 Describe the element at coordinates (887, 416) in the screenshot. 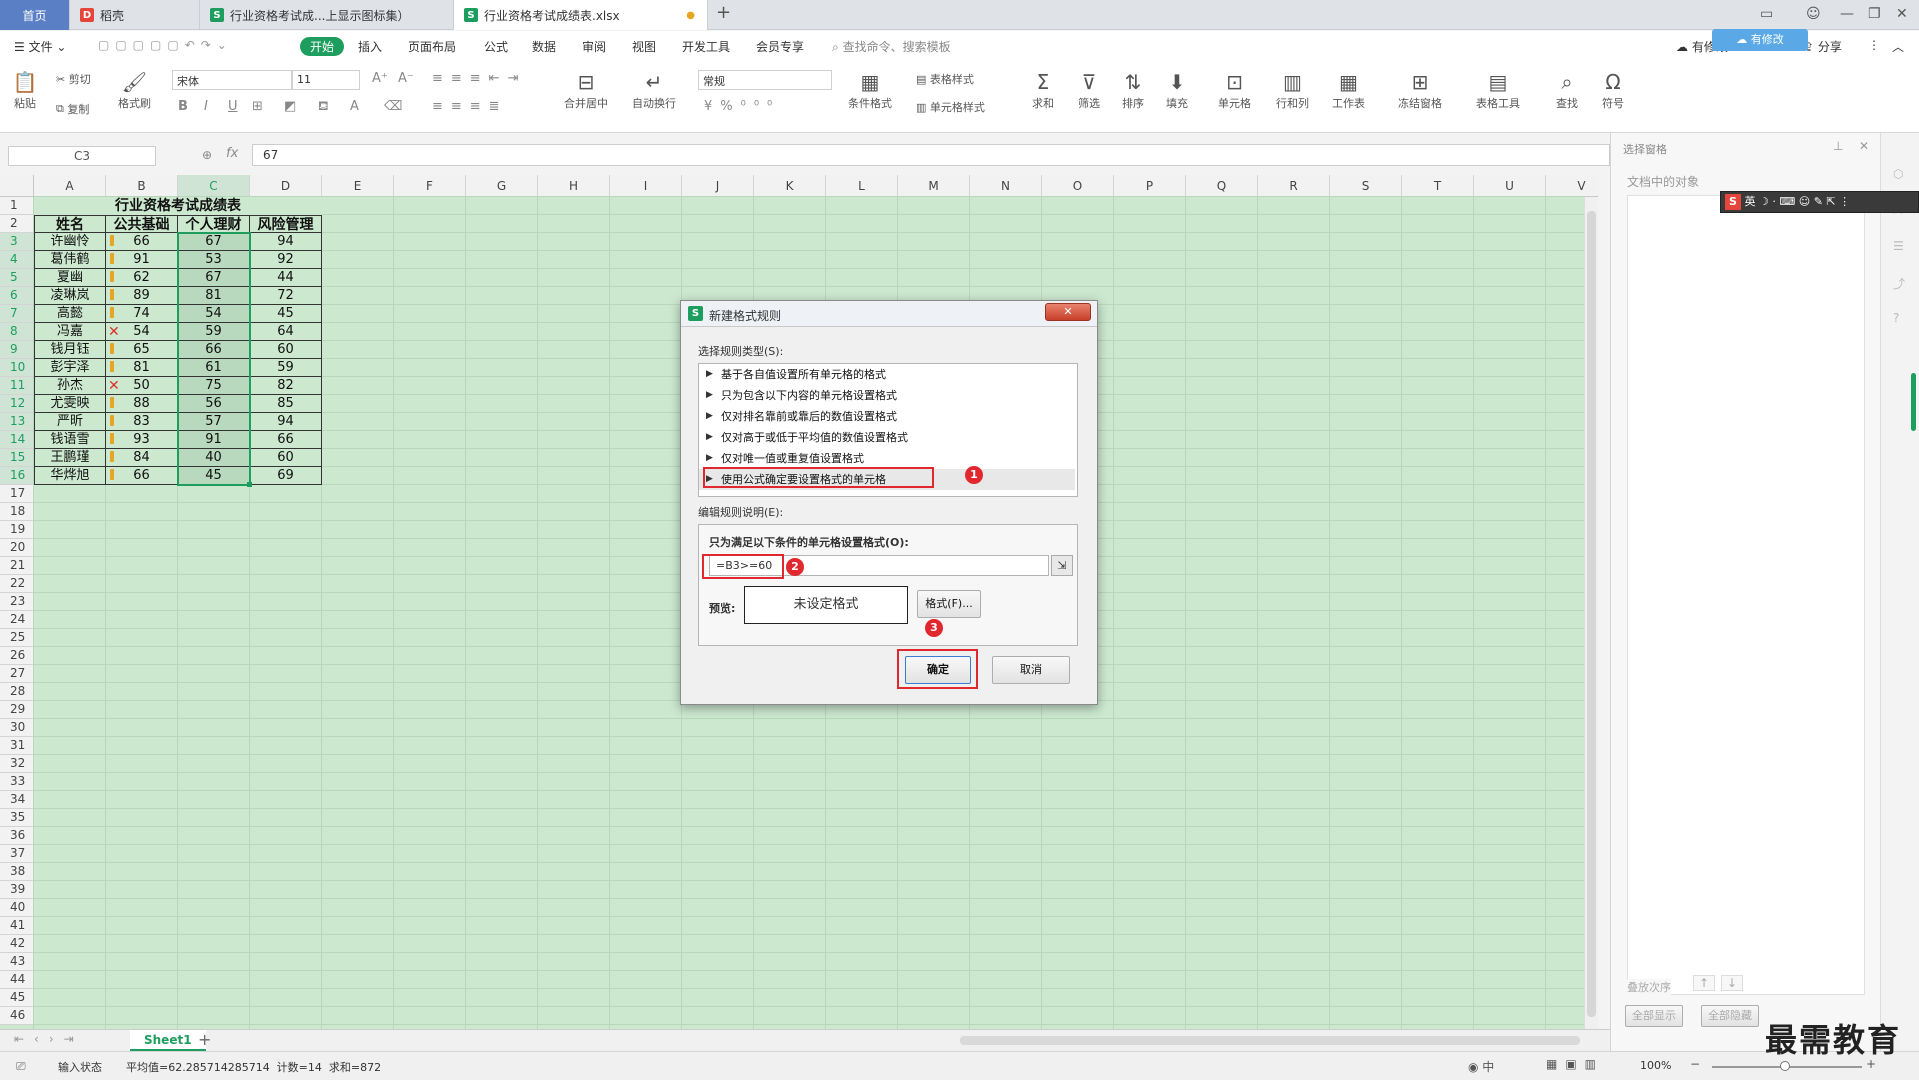

I see `rule-item-top-bottom: ▶ 仅对排名靠前或靠后的数值设置格式` at that location.